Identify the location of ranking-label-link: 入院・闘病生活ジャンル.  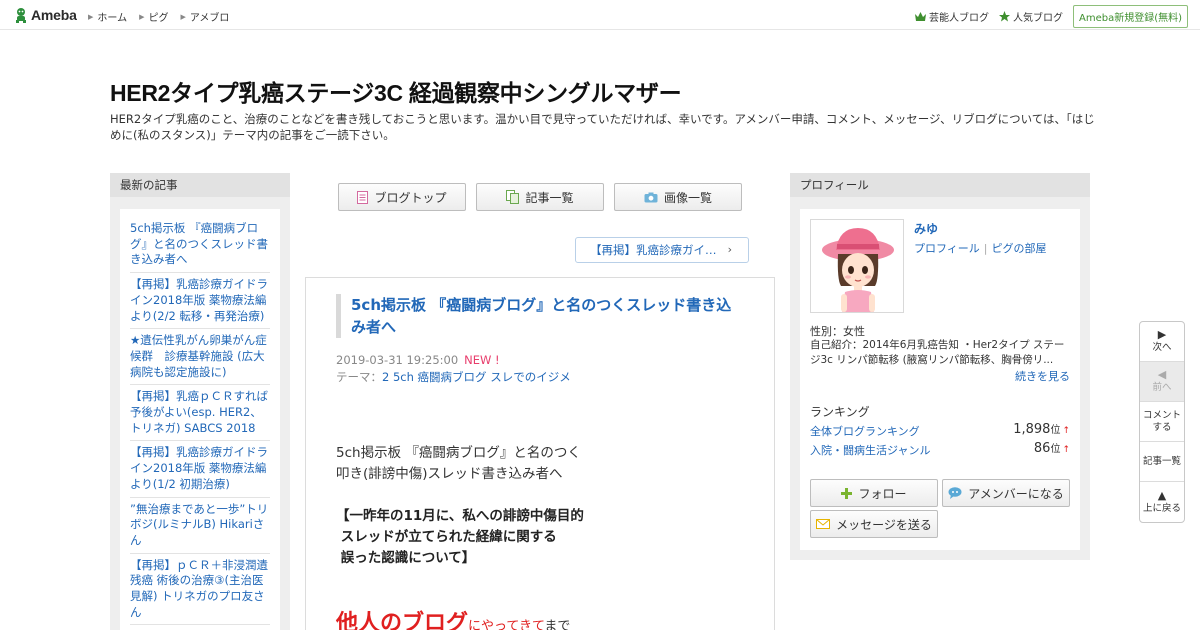
(870, 450).